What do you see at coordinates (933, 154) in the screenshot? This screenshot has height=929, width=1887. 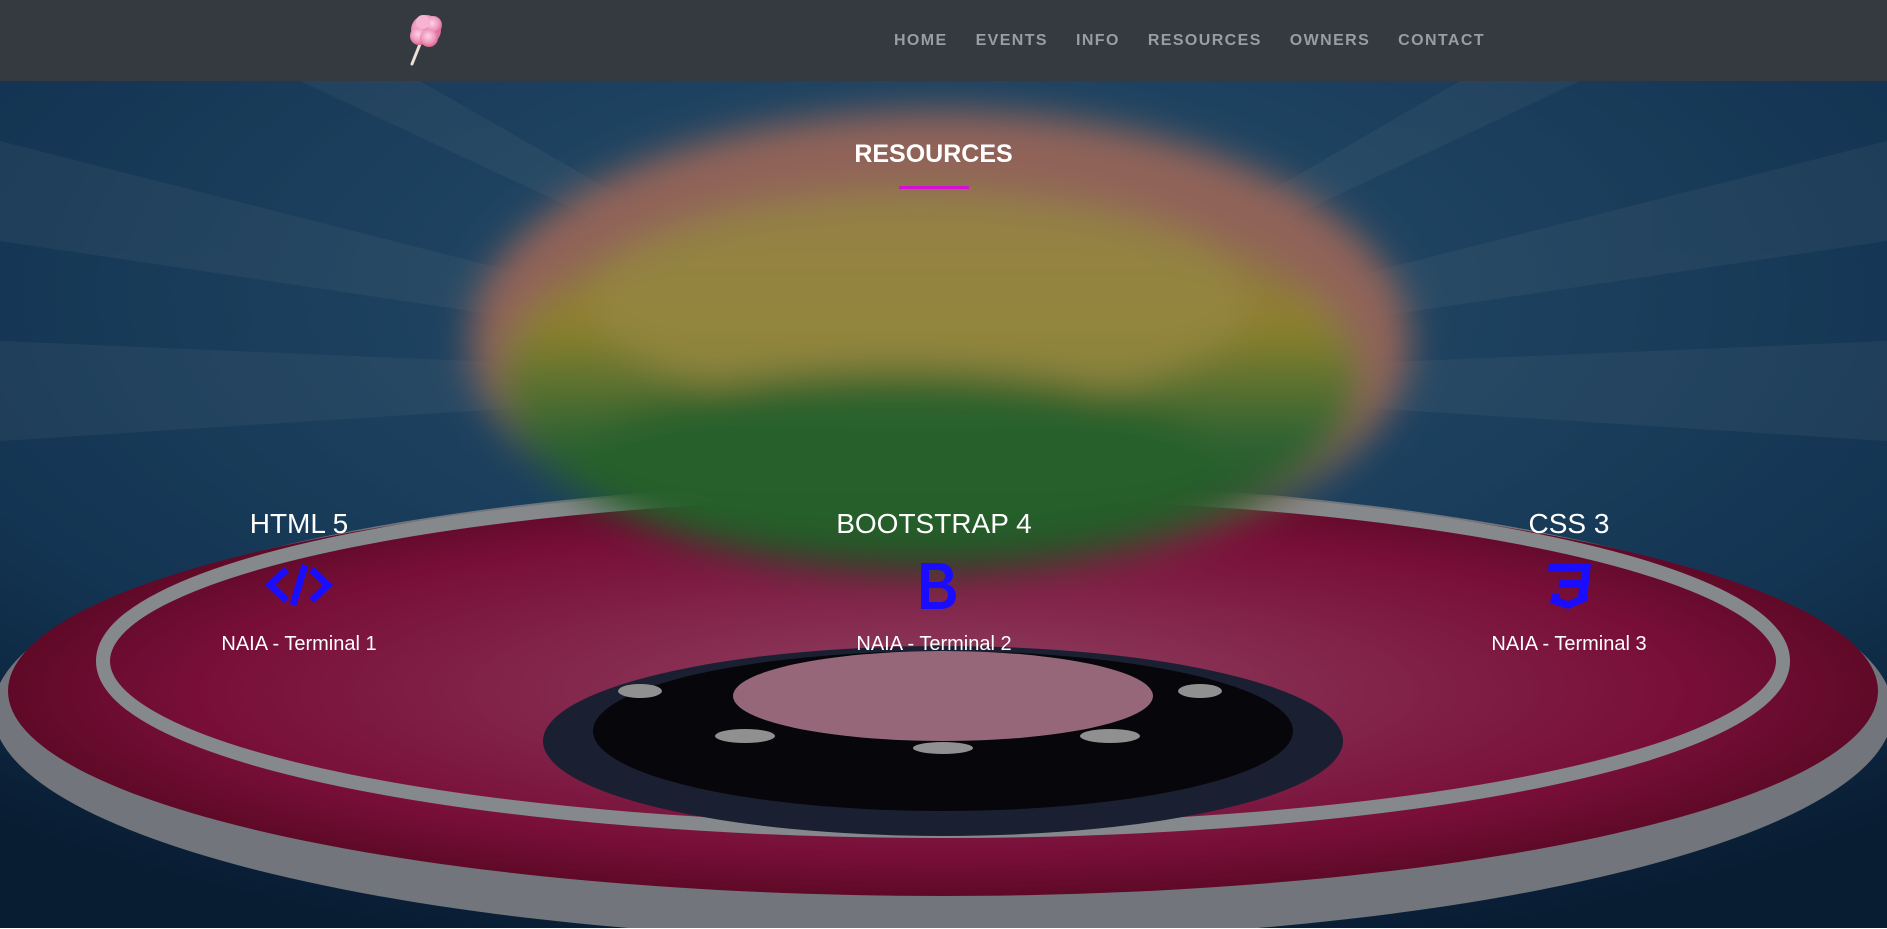 I see `section-title: RESOURCES` at bounding box center [933, 154].